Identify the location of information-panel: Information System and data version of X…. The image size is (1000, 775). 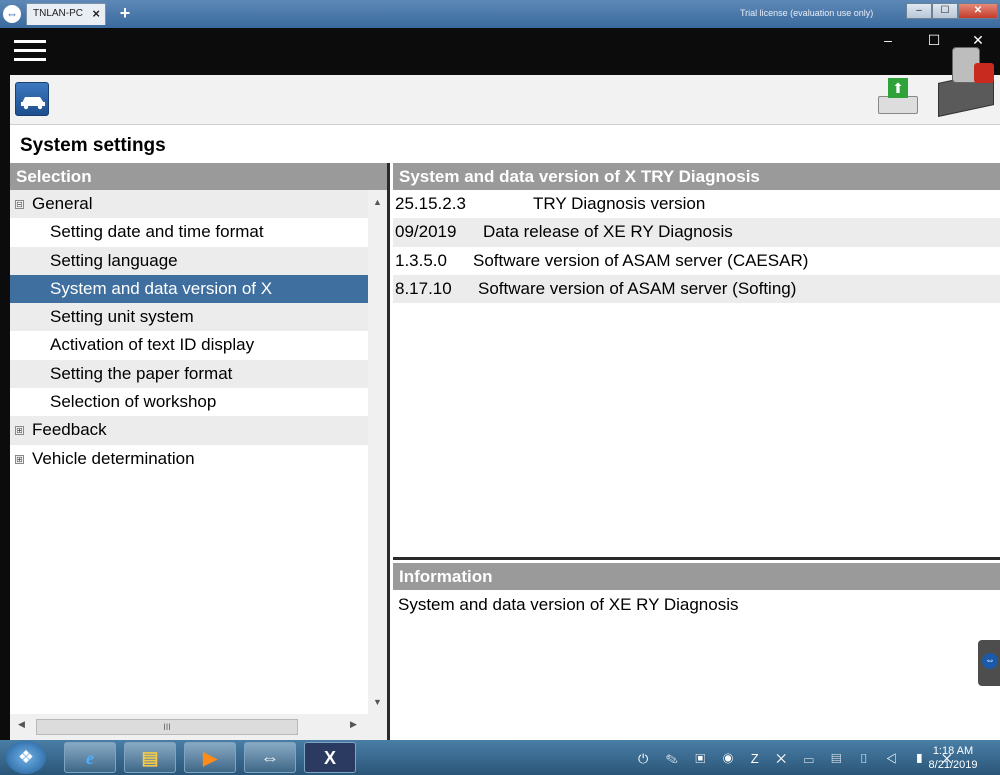
(696, 651).